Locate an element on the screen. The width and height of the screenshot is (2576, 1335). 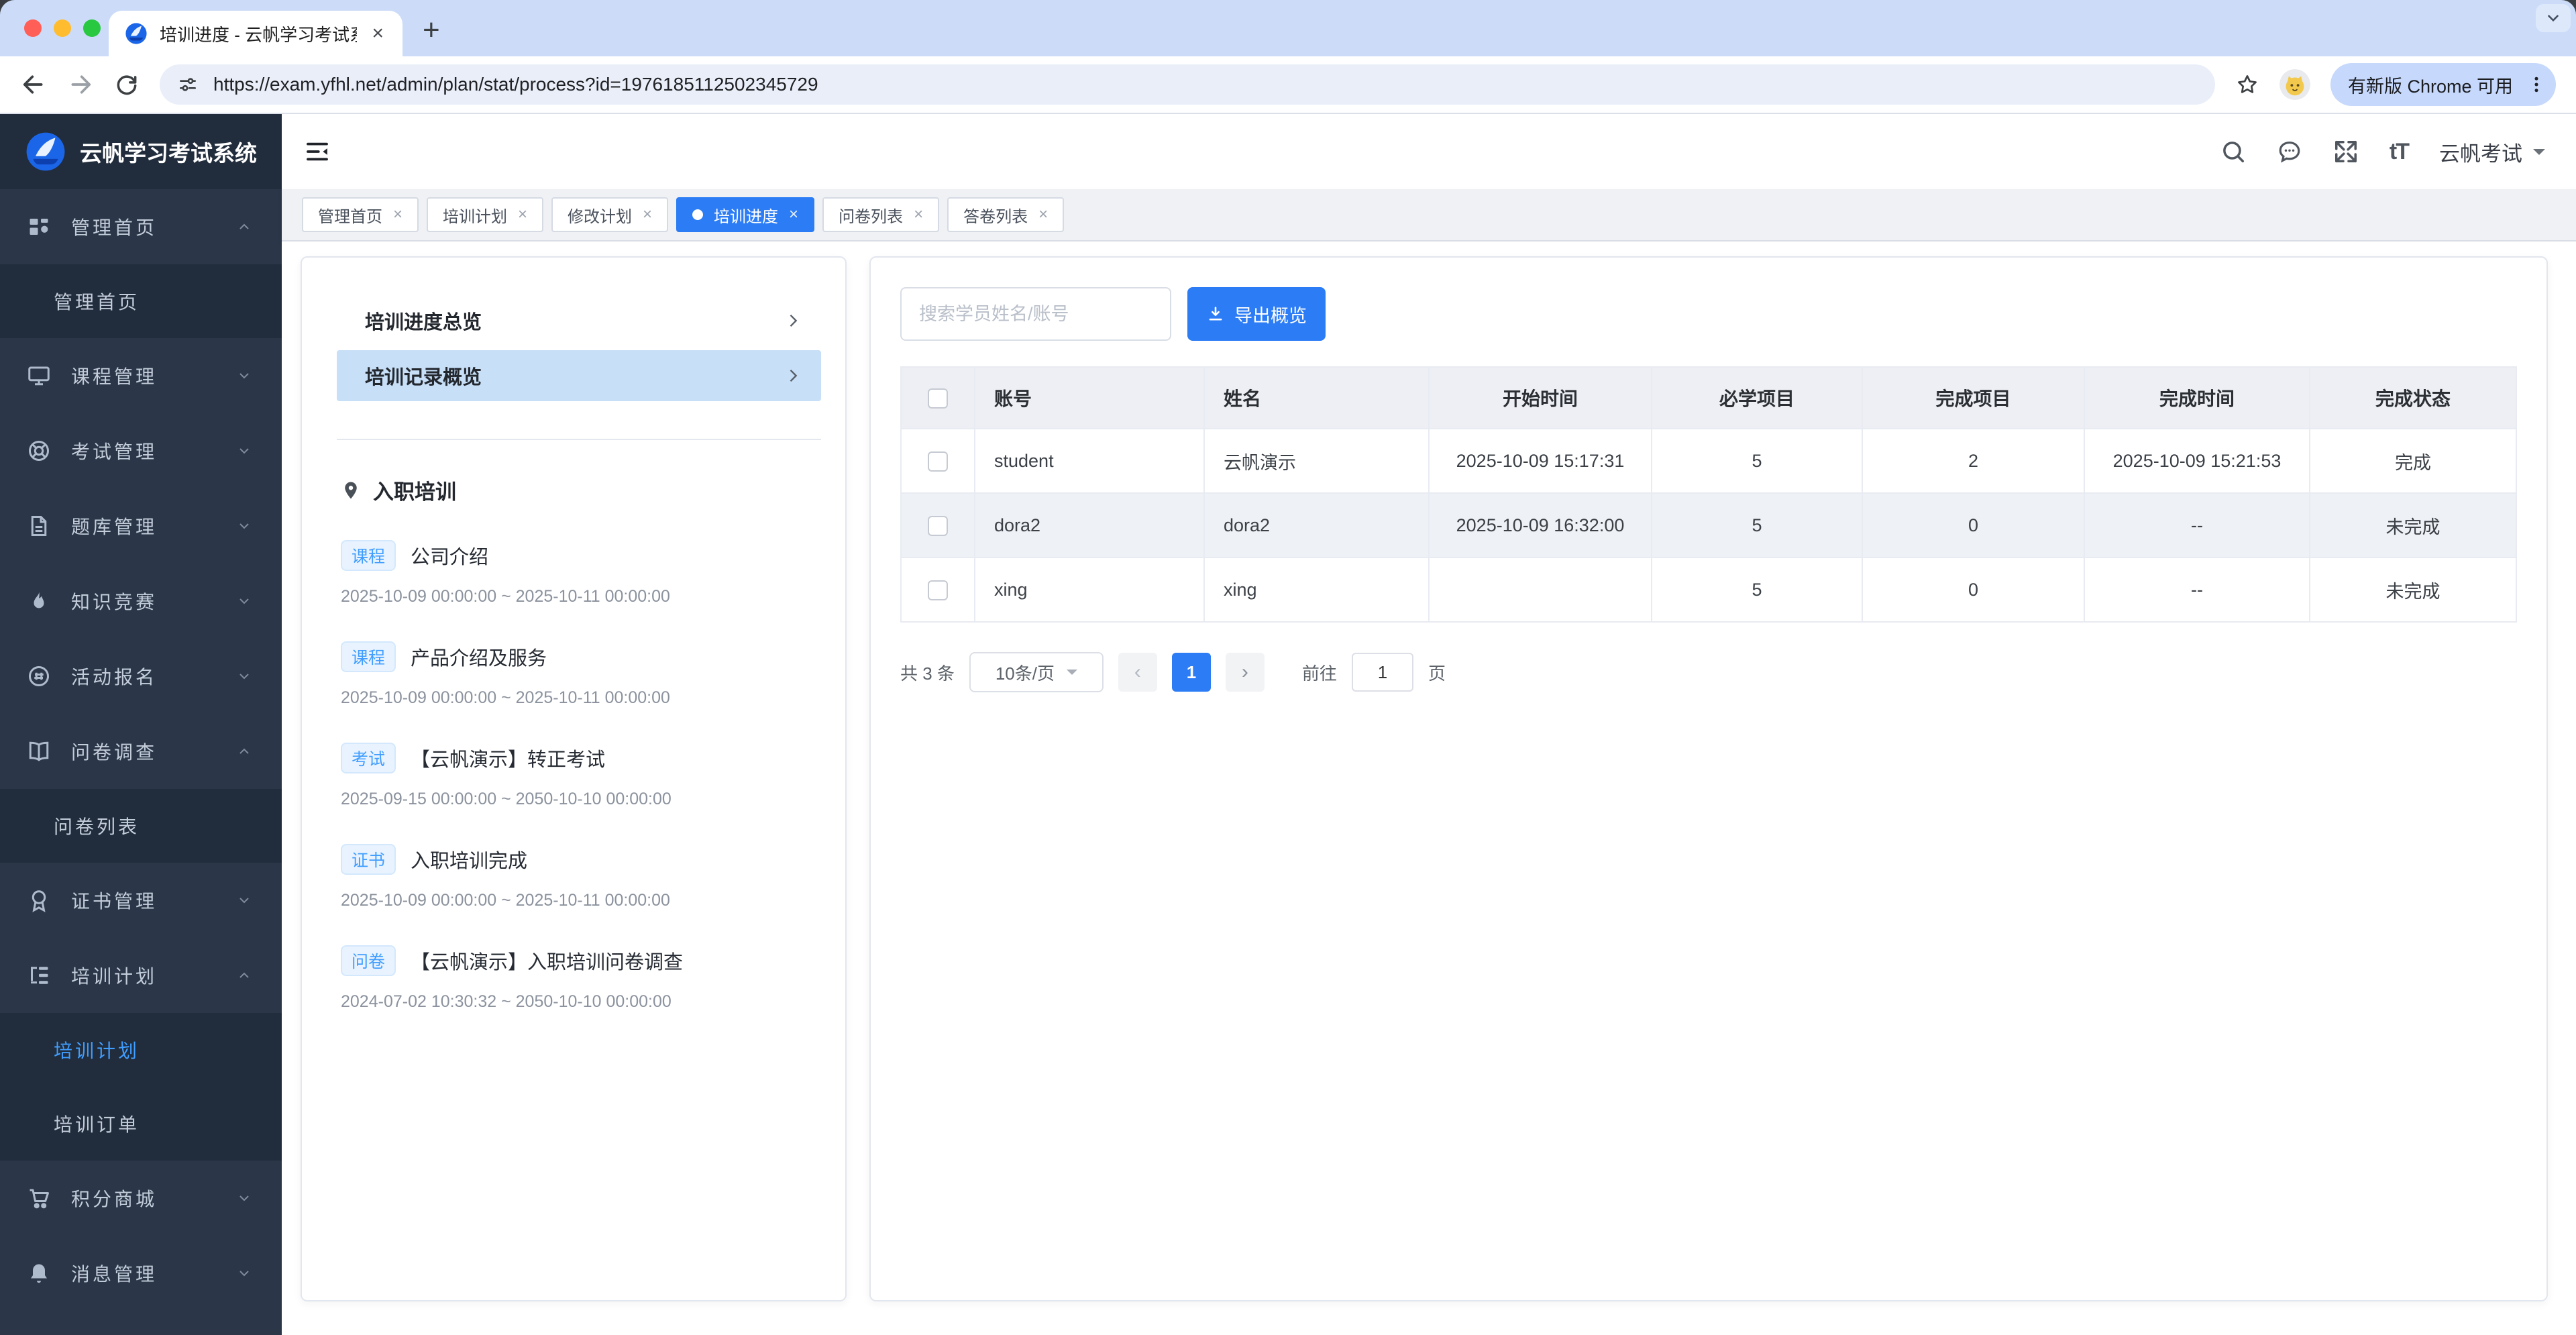
browser-menu-kebab-icon is located at coordinates (2536, 84).